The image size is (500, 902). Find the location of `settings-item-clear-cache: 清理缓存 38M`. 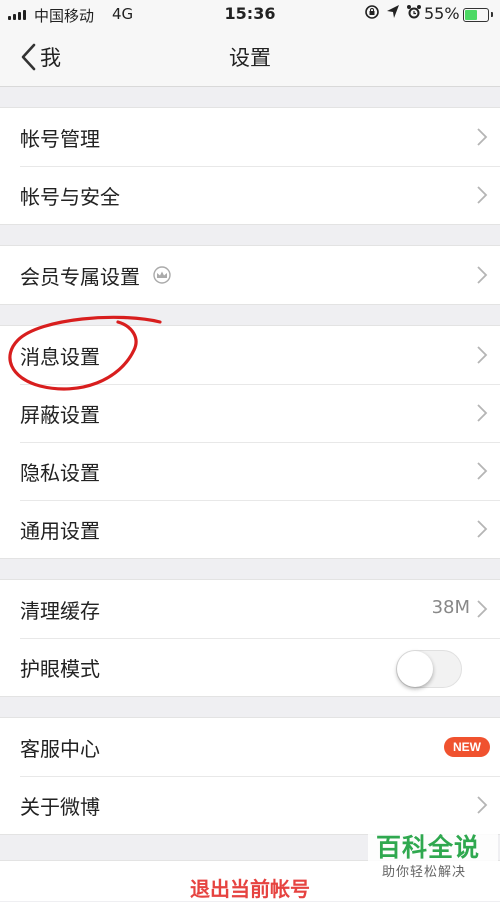

settings-item-clear-cache: 清理缓存 38M is located at coordinates (250, 609).